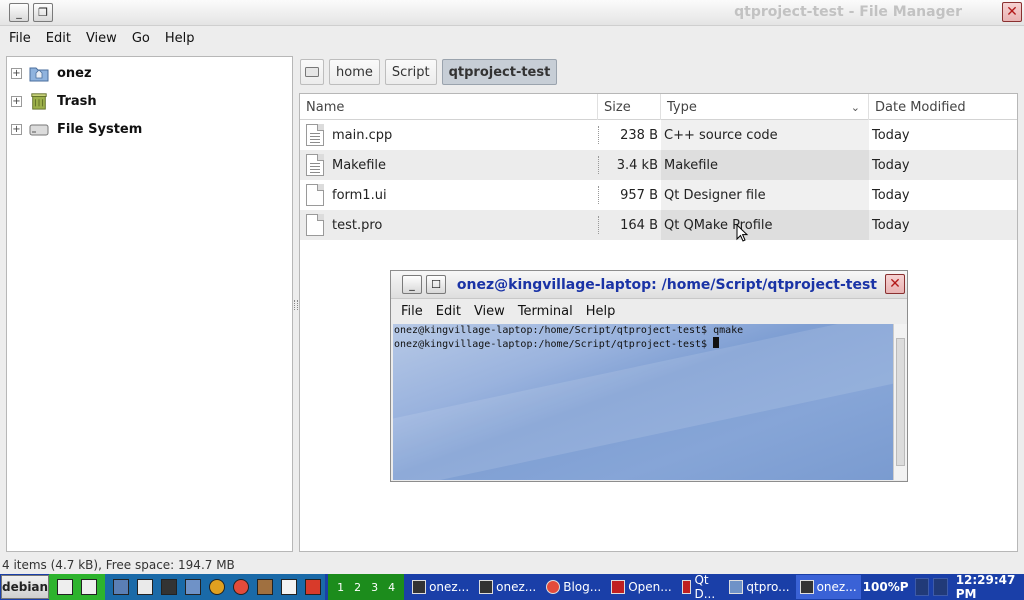 The width and height of the screenshot is (1024, 600). I want to click on maximize-button: ❐, so click(43, 12).